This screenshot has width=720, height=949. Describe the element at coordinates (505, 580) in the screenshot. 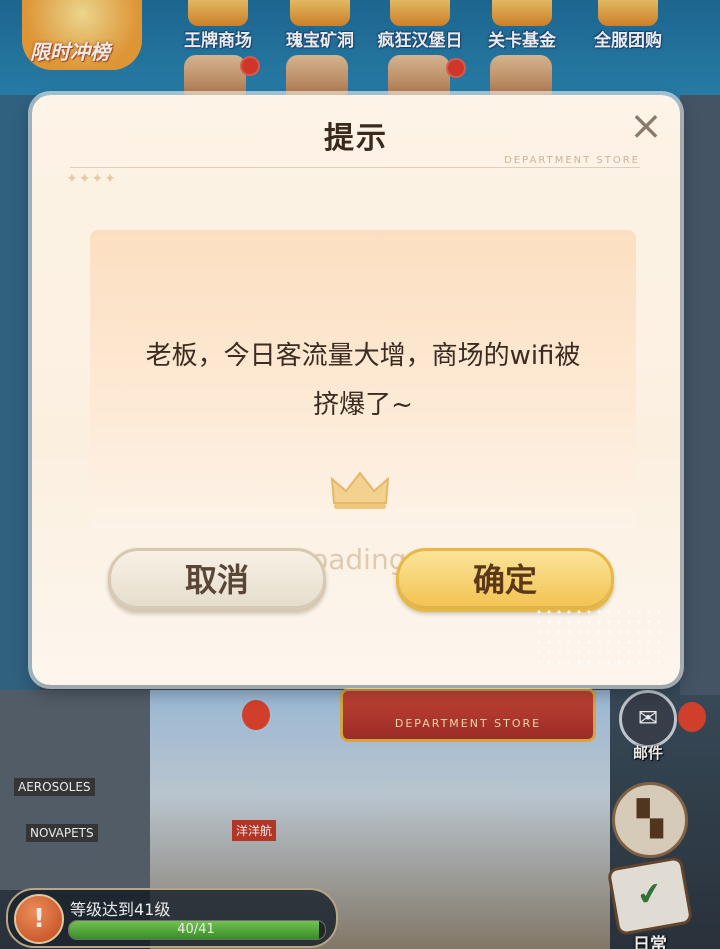

I see `confirm-button: 确定` at that location.